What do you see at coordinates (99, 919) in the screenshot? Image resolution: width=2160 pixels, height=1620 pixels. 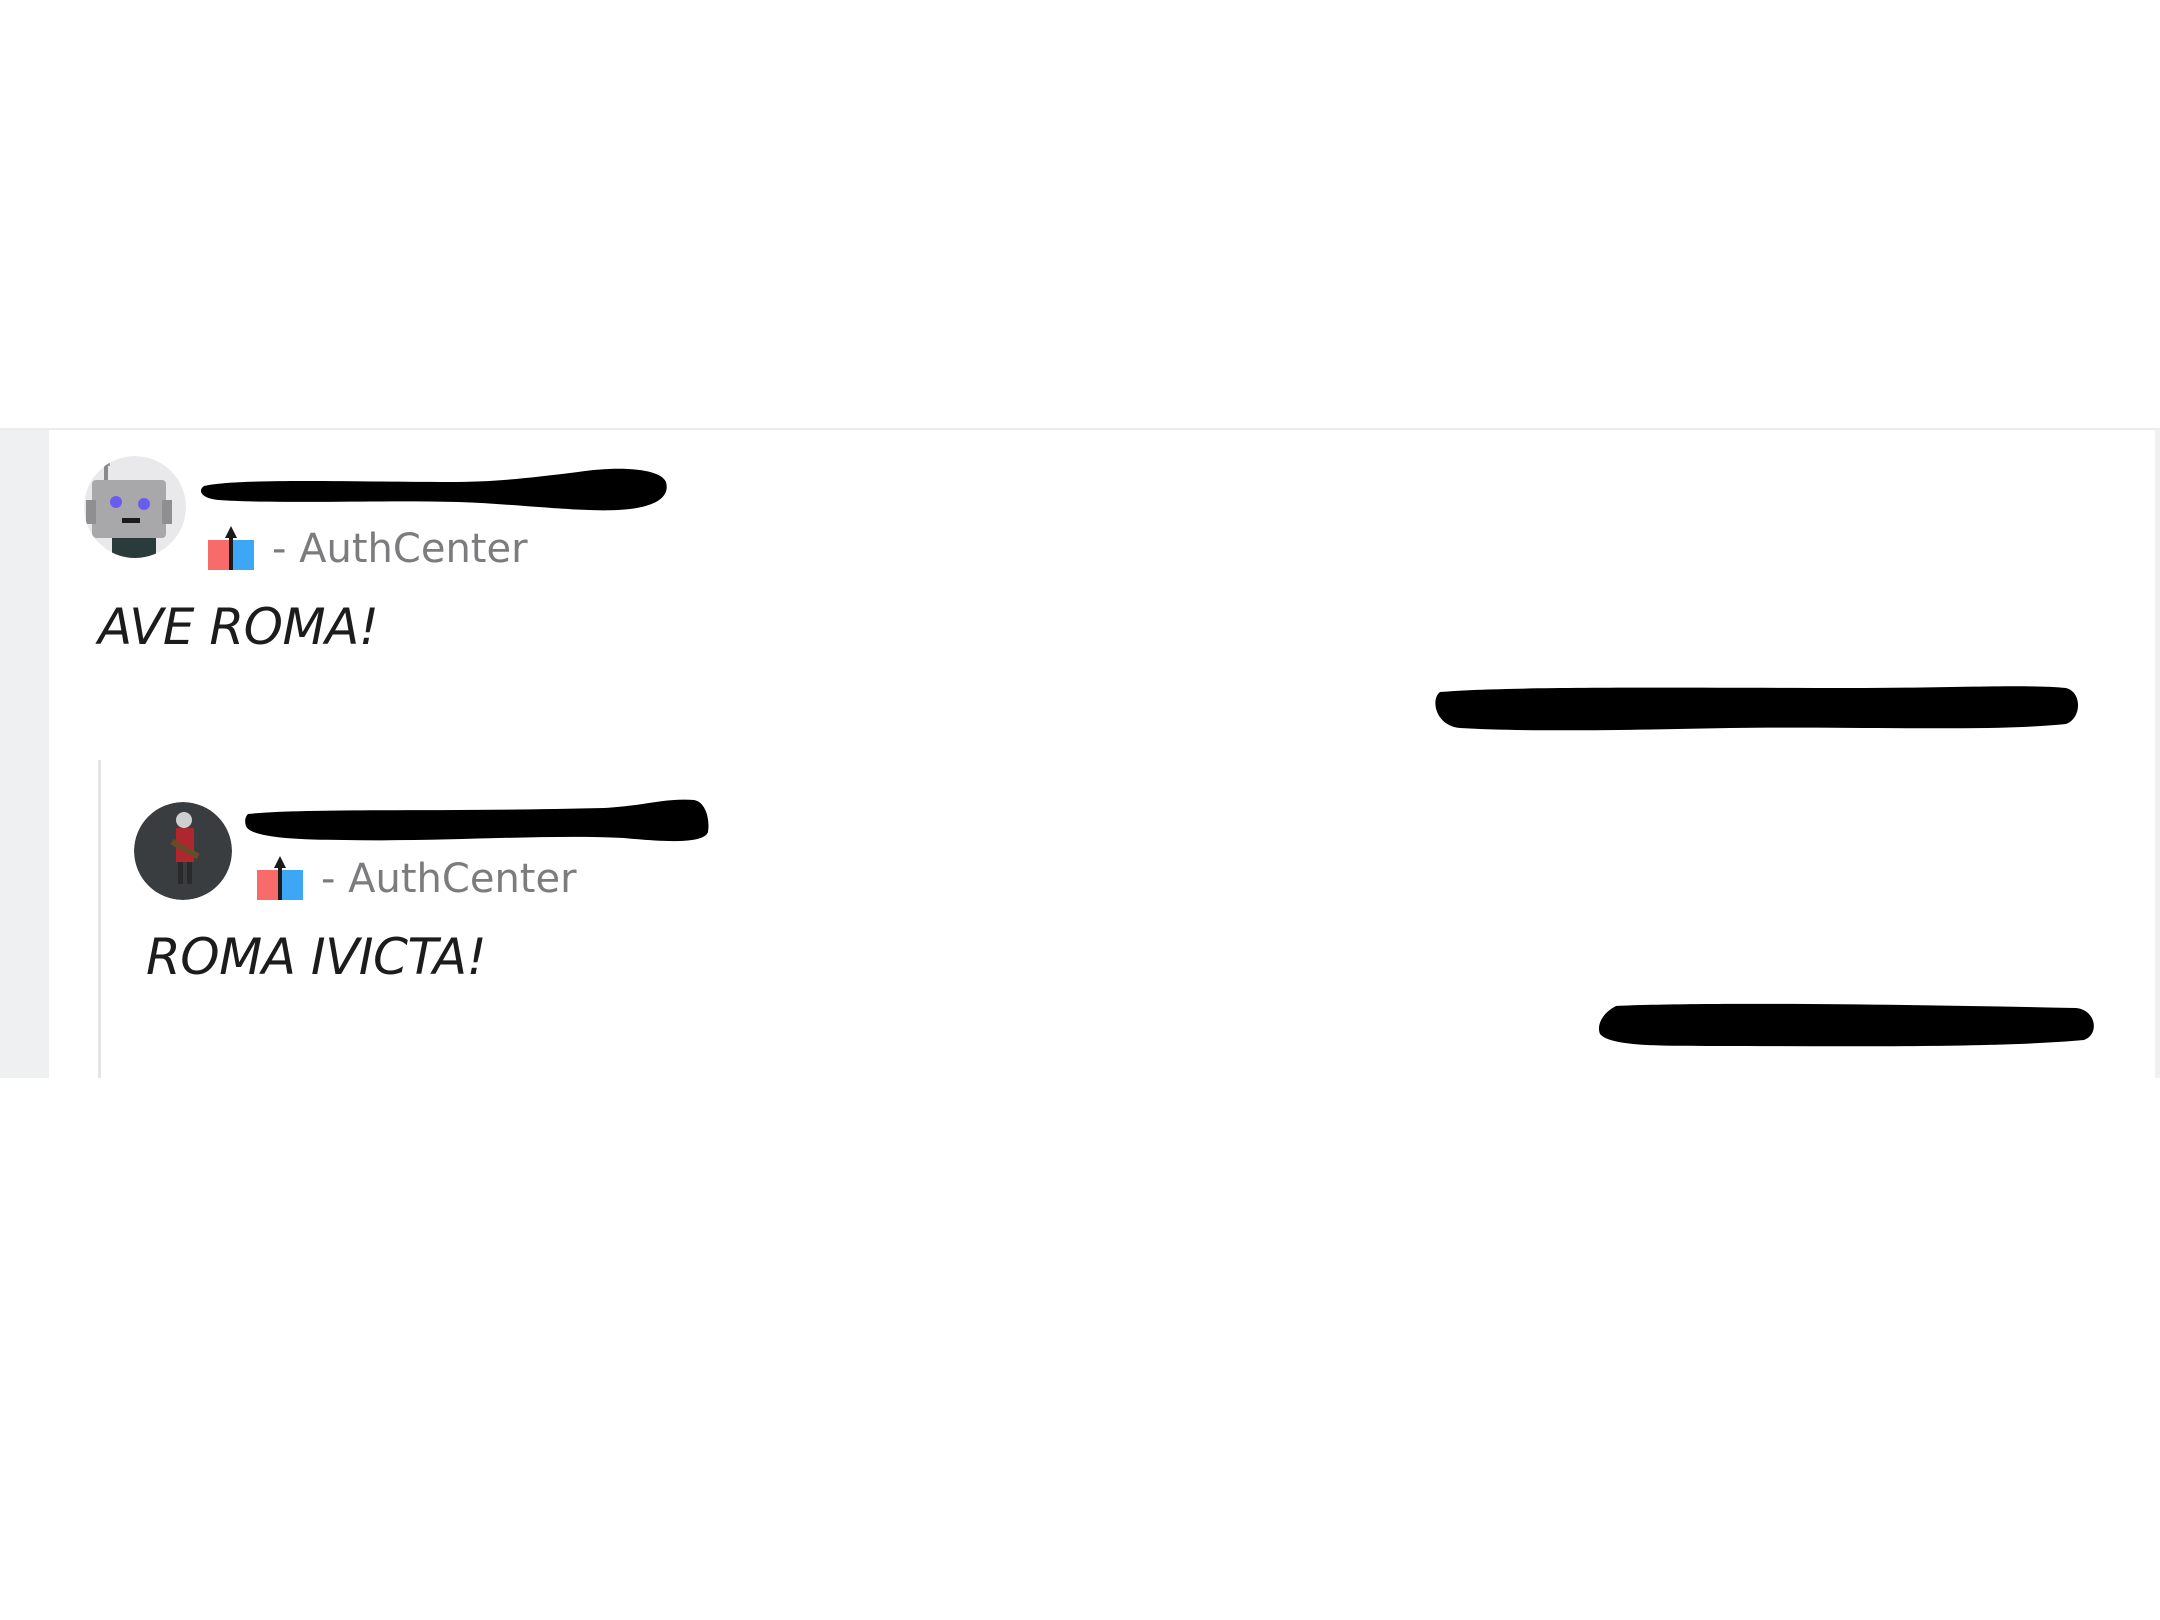 I see `reply-thread-line` at bounding box center [99, 919].